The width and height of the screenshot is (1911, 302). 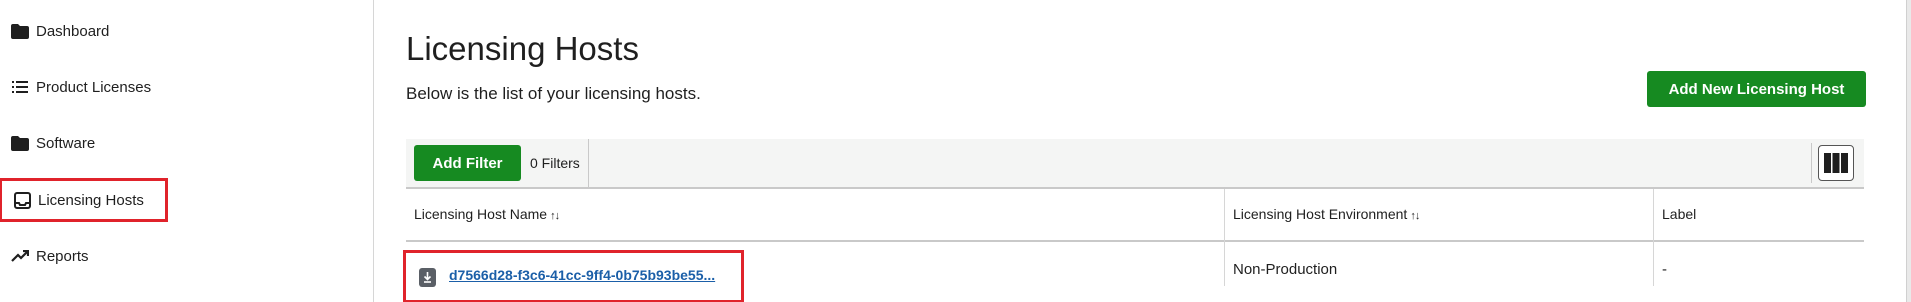 What do you see at coordinates (1135, 164) in the screenshot?
I see `filter-toolbar: Add Filter 0 Filters` at bounding box center [1135, 164].